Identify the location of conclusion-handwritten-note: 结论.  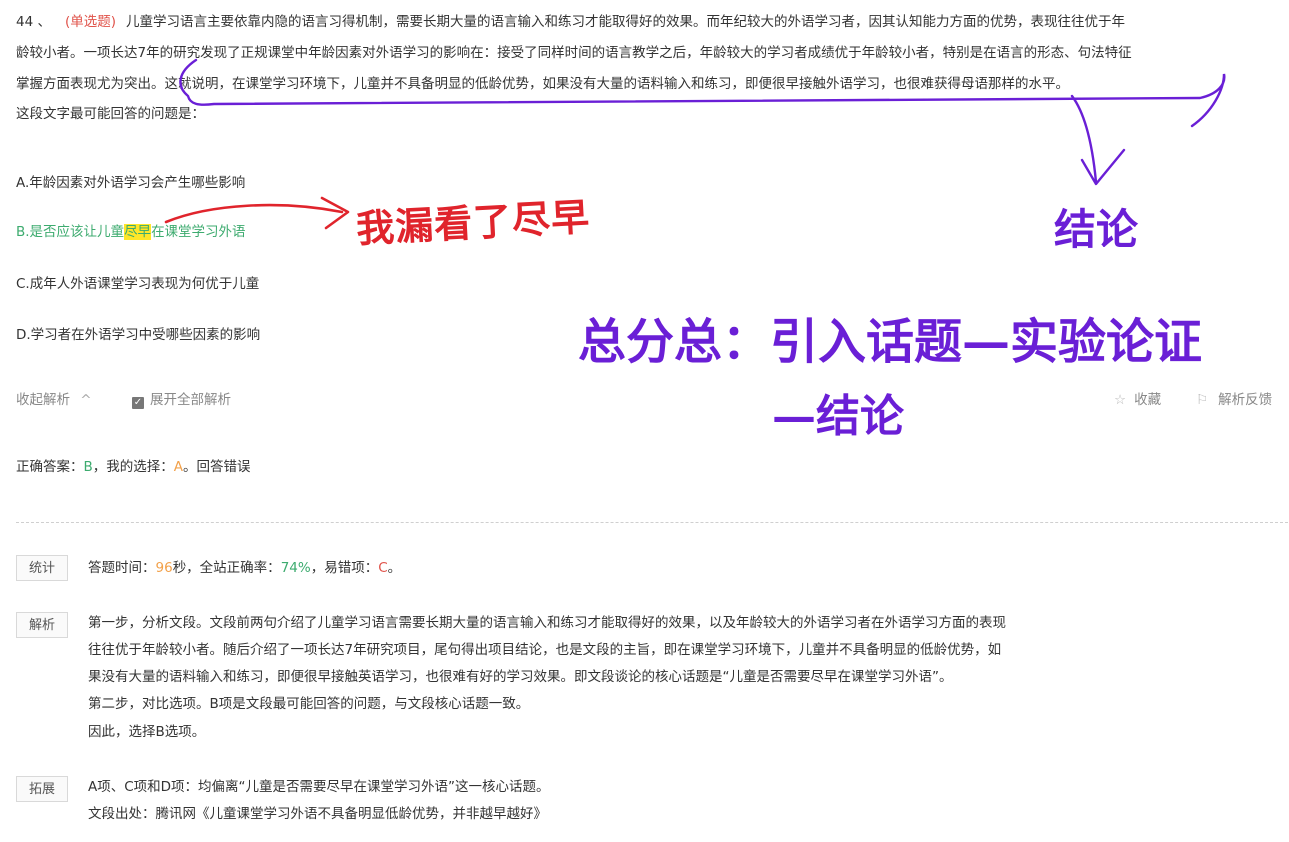
(1096, 229).